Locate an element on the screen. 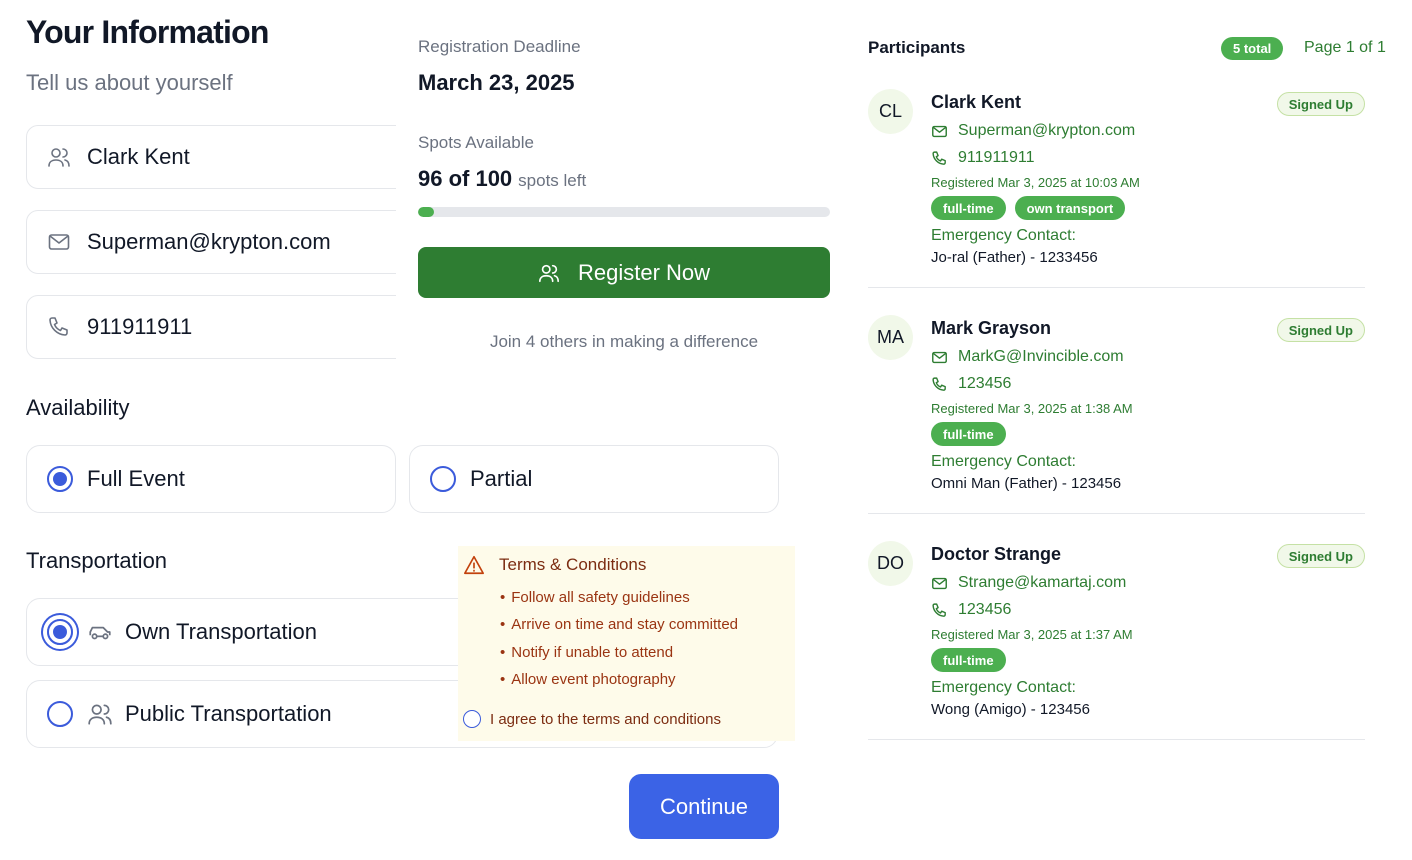  spots-label: Spots Available is located at coordinates (476, 142).